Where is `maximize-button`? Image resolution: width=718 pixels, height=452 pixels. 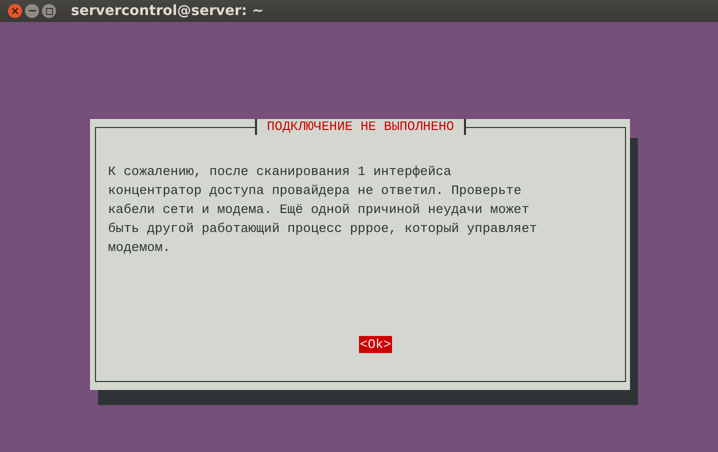 maximize-button is located at coordinates (49, 11).